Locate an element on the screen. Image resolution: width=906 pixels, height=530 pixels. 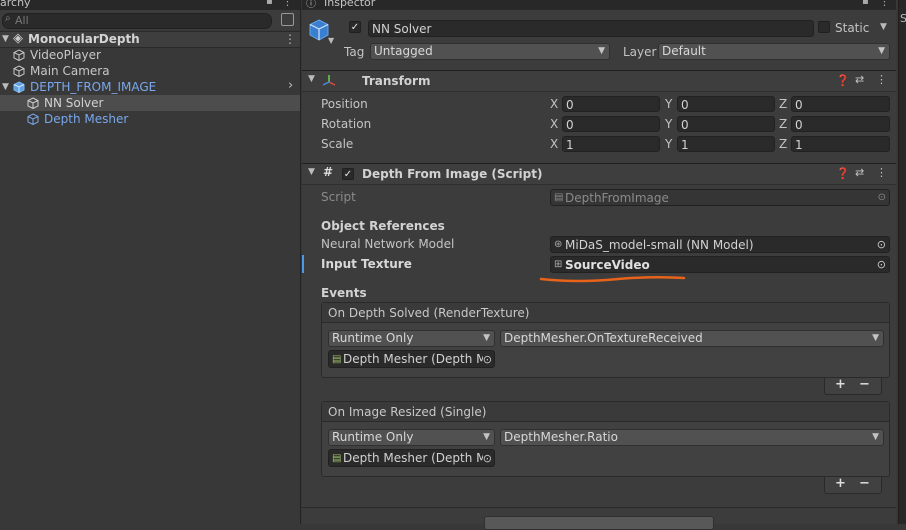
hierarchy-item-depth-from-image: ▼ DEPTH_FROM_IMAGE › is located at coordinates (150, 86).